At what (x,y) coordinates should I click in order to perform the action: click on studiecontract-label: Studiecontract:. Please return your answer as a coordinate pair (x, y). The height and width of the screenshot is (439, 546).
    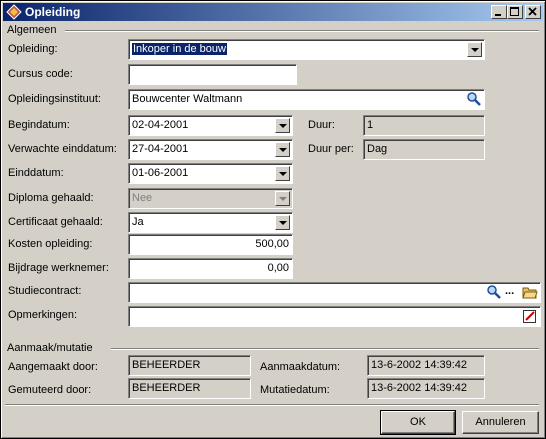
    Looking at the image, I should click on (45, 291).